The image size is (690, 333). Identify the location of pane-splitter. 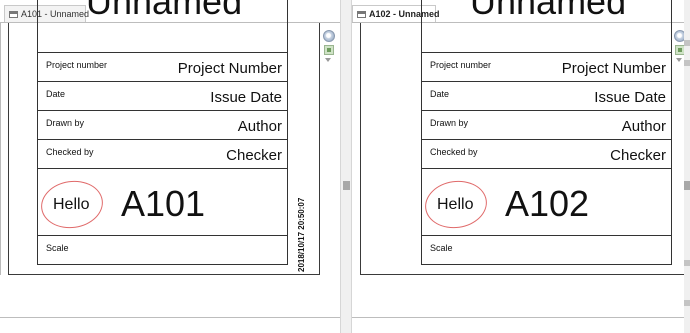
(346, 166).